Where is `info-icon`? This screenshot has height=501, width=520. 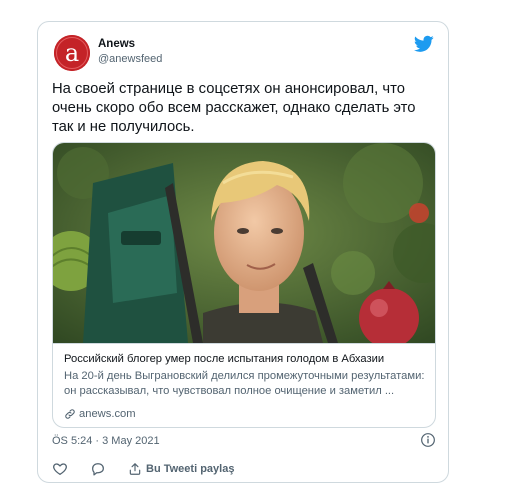
info-icon is located at coordinates (428, 440).